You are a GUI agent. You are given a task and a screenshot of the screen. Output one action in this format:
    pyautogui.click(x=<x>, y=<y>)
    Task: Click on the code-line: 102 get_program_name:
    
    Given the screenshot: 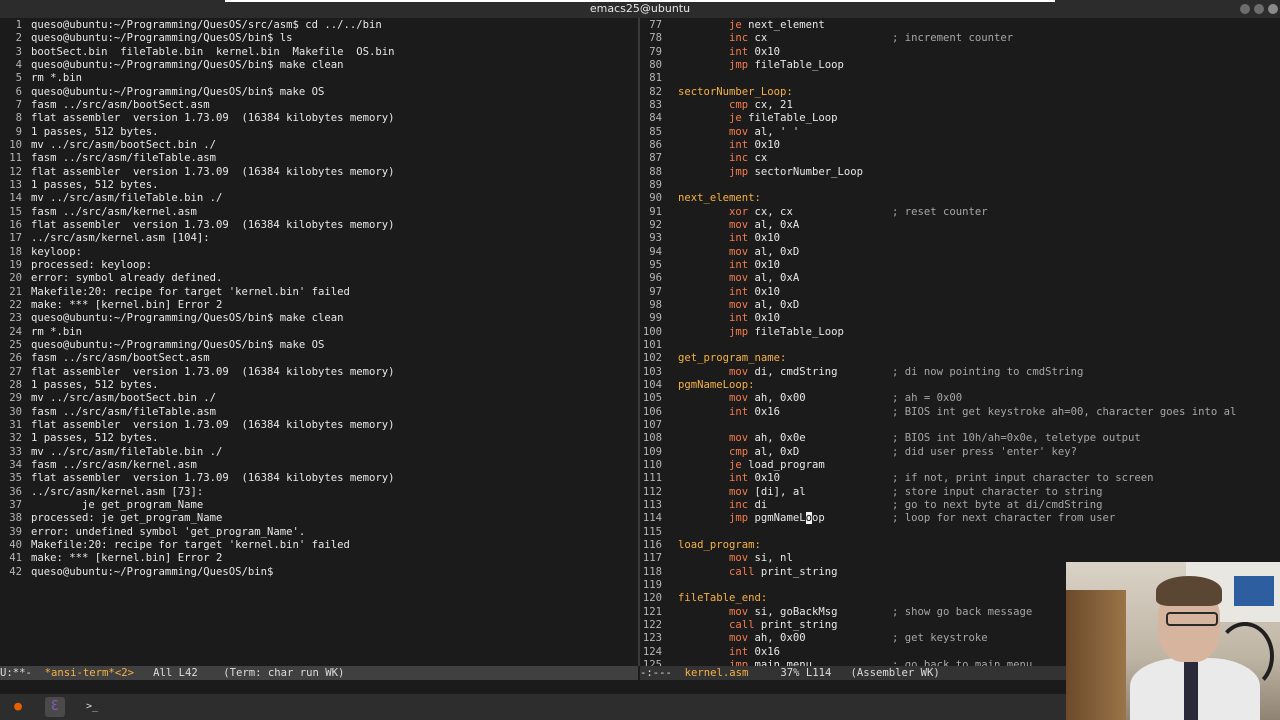 What is the action you would take?
    pyautogui.click(x=960, y=358)
    